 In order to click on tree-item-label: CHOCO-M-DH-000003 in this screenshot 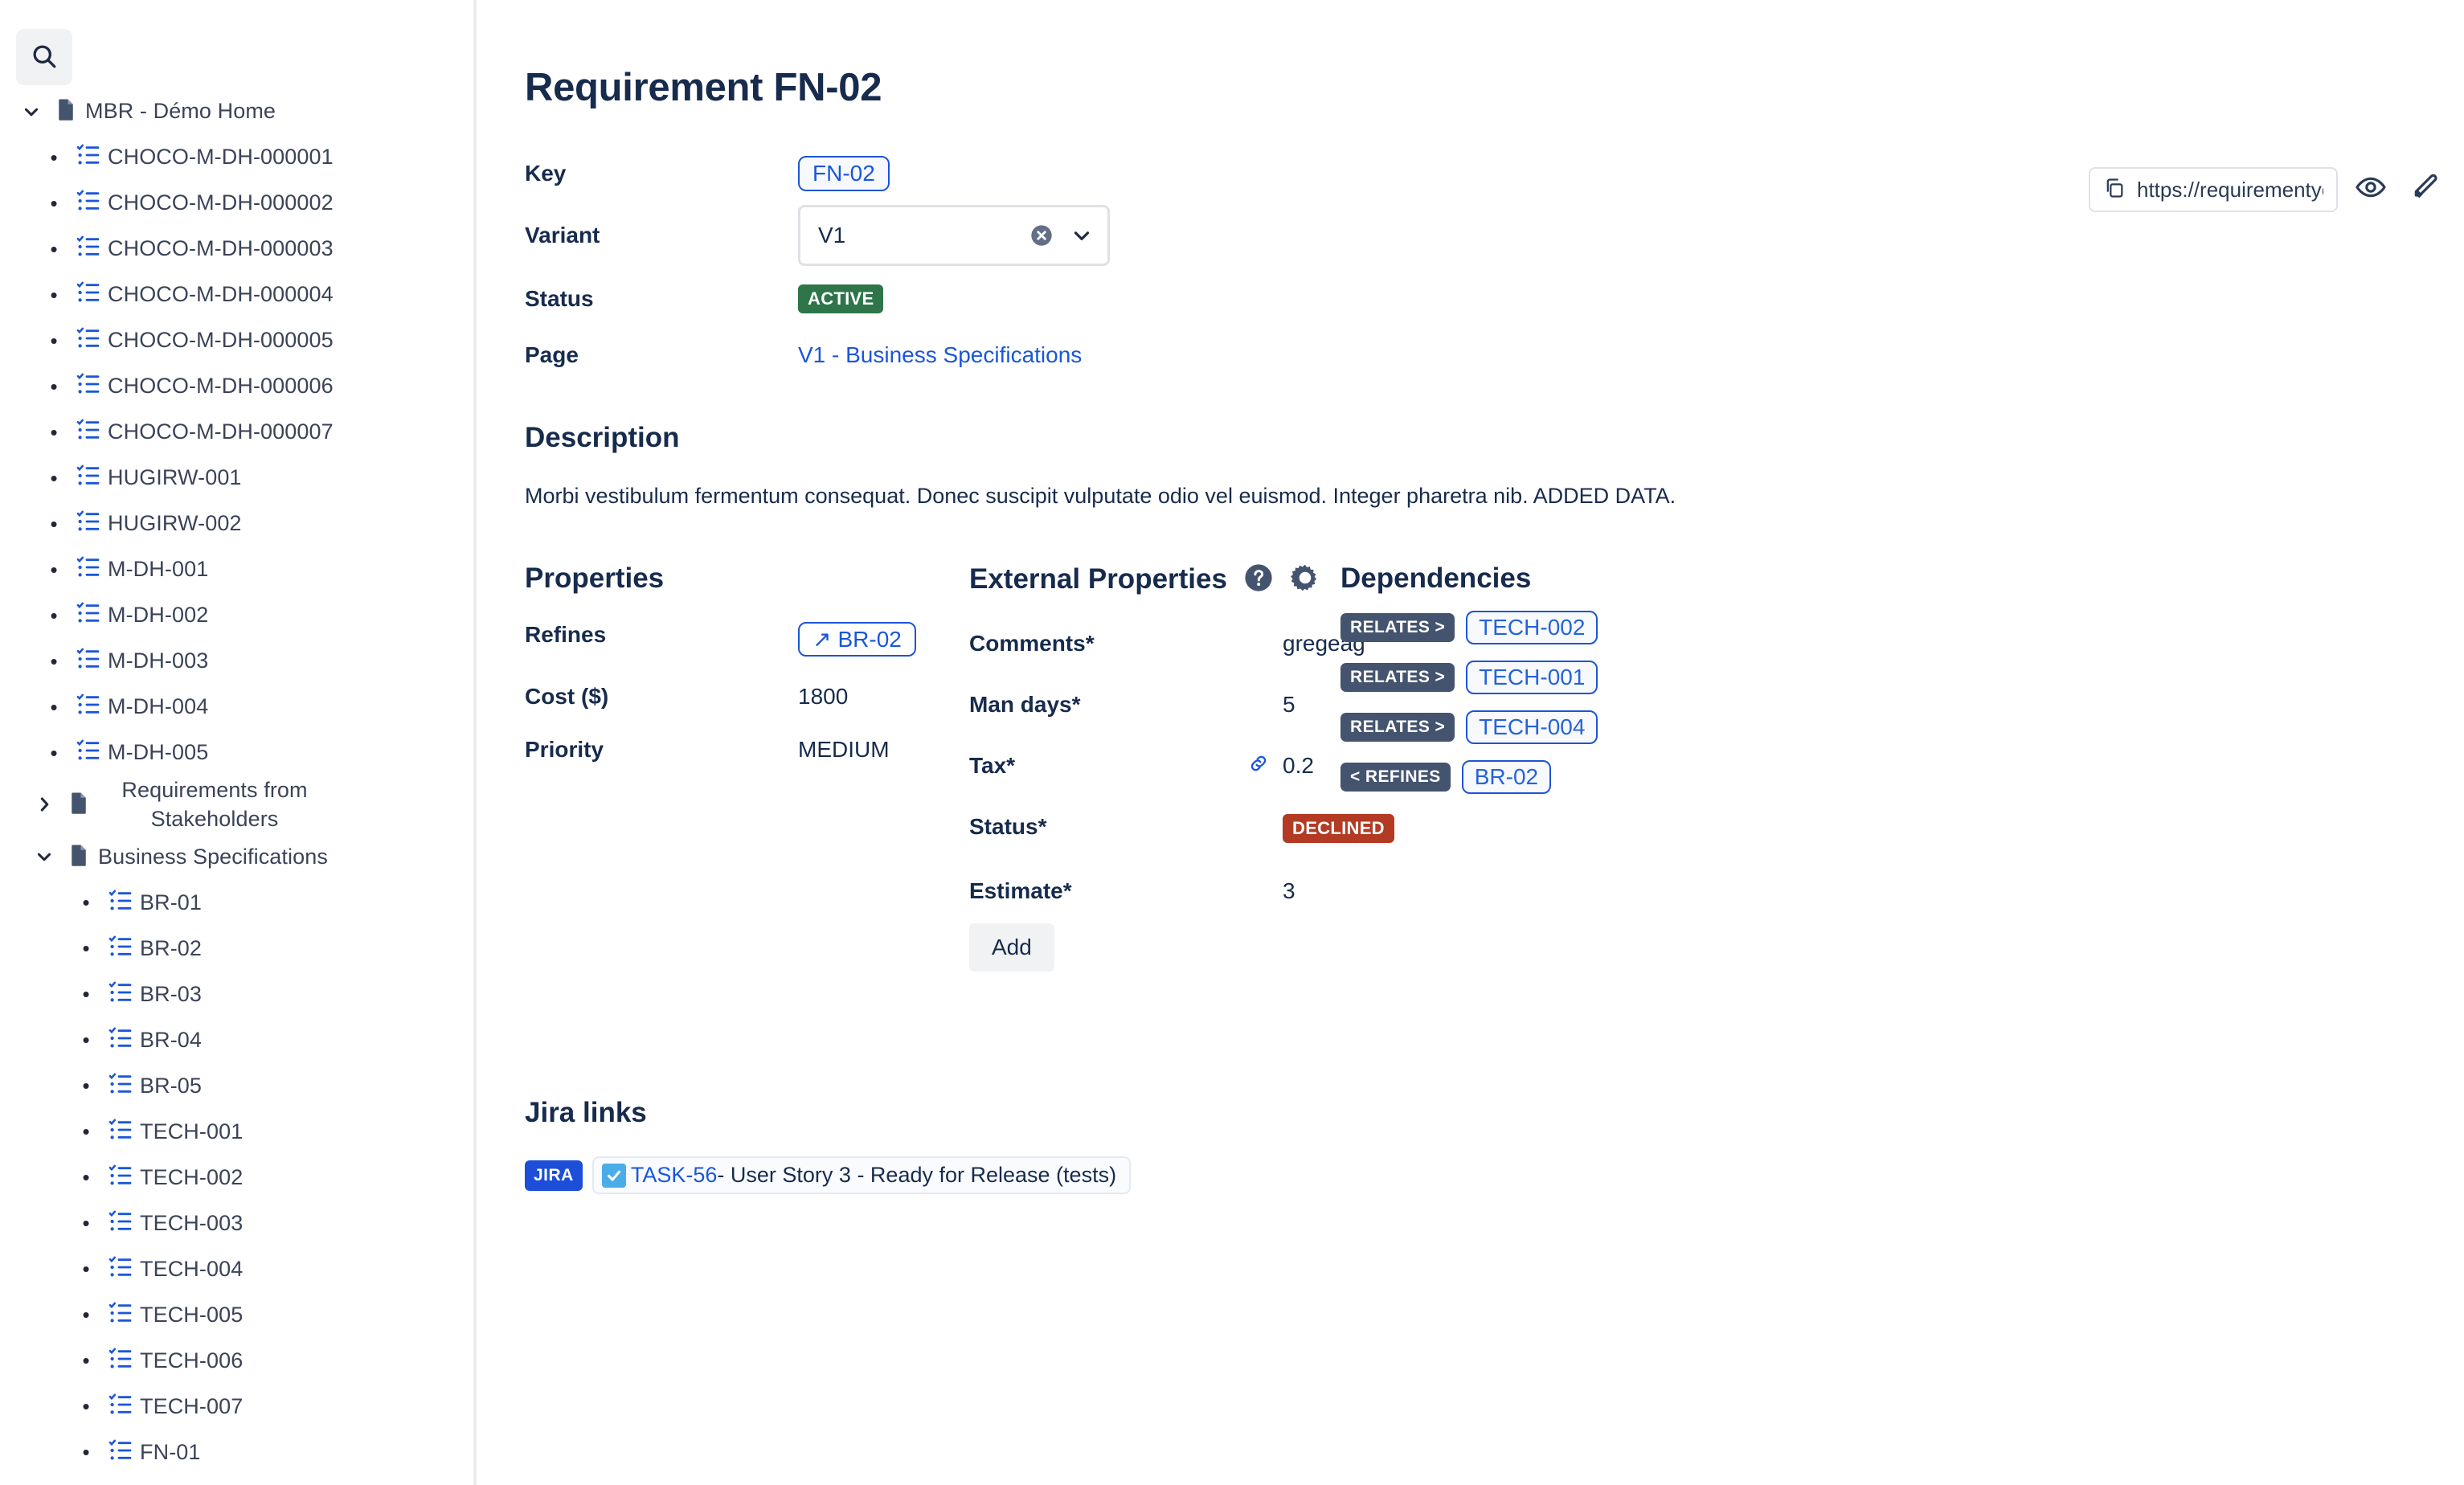, I will do `click(221, 248)`.